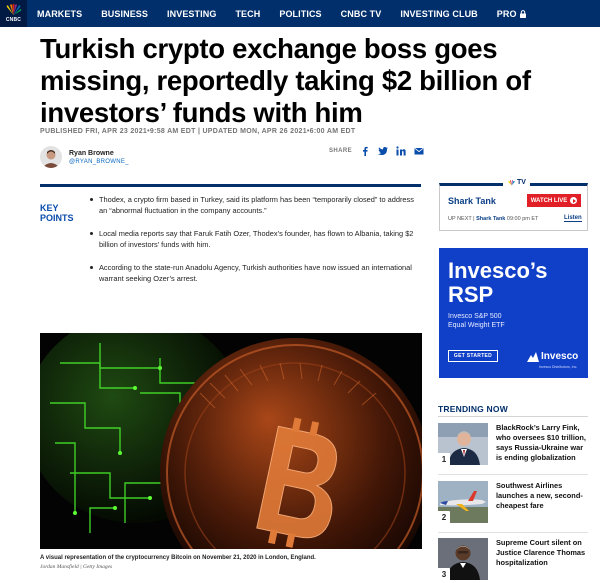 This screenshot has height=583, width=600. I want to click on ad-sub-line2: Equal Weight ETF, so click(476, 325).